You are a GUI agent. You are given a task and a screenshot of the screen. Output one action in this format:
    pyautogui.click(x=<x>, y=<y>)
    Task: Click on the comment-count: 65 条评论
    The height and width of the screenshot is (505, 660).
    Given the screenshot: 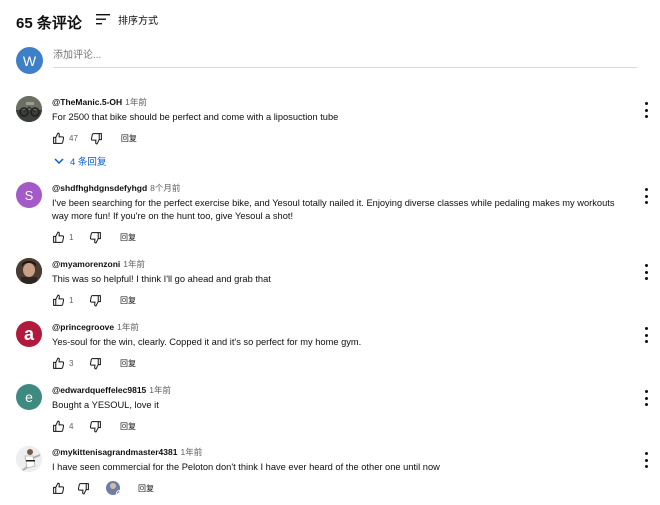 What is the action you would take?
    pyautogui.click(x=49, y=23)
    